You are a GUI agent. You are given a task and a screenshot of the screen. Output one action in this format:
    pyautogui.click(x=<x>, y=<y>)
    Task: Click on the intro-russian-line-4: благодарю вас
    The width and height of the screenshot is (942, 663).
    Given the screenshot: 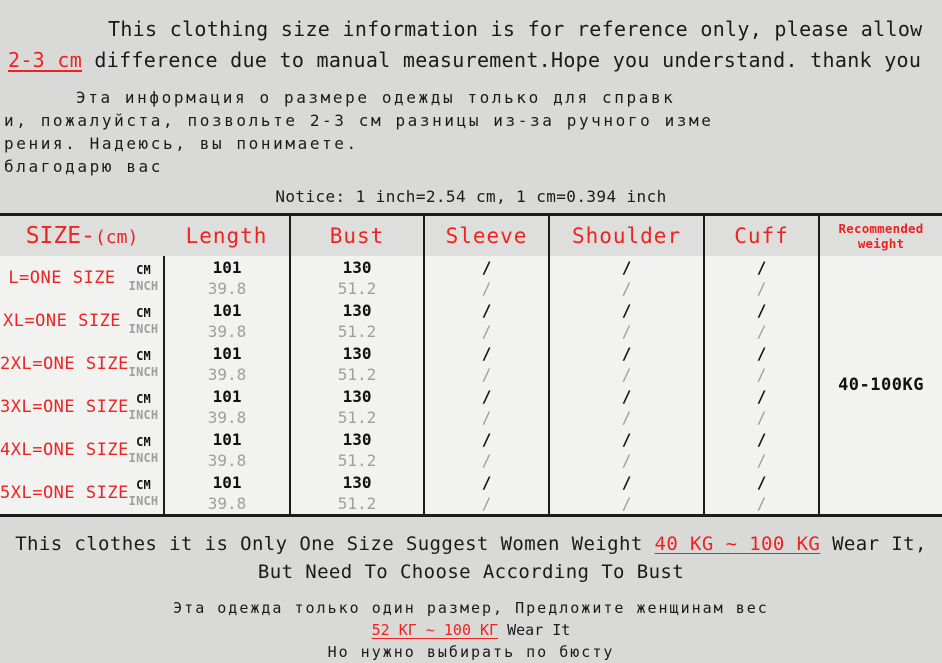 What is the action you would take?
    pyautogui.click(x=84, y=166)
    